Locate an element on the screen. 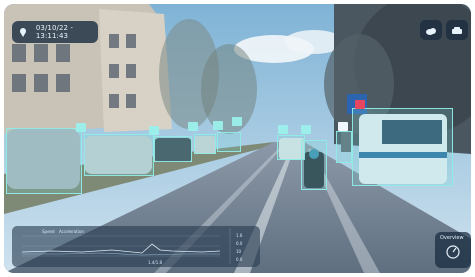 This screenshot has height=277, width=475. value-3: 10 is located at coordinates (239, 251).